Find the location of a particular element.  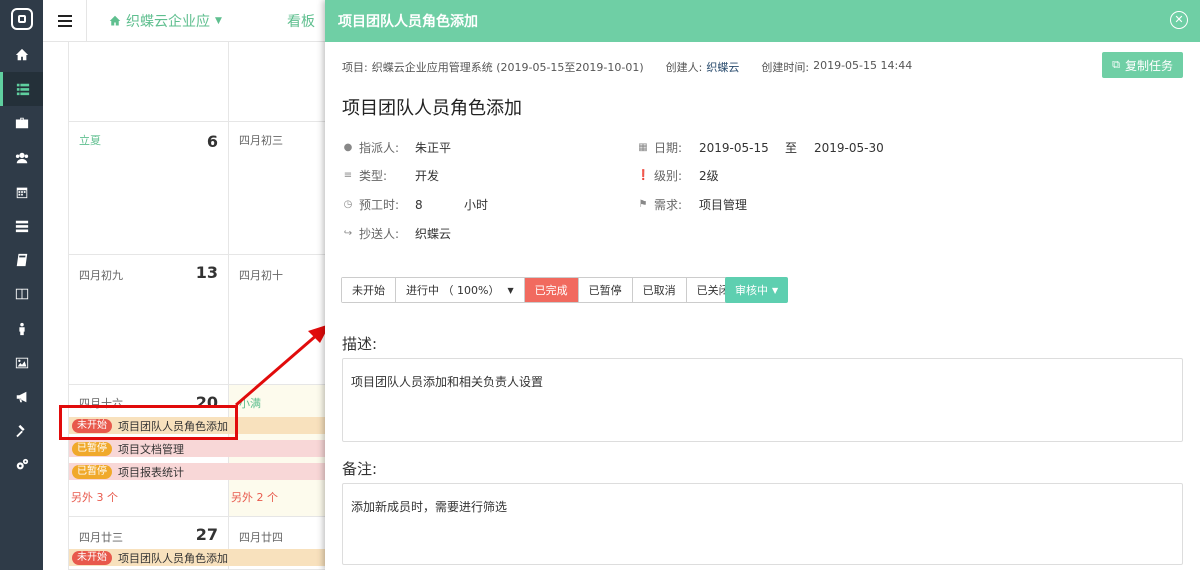

server-icon is located at coordinates (21, 226).